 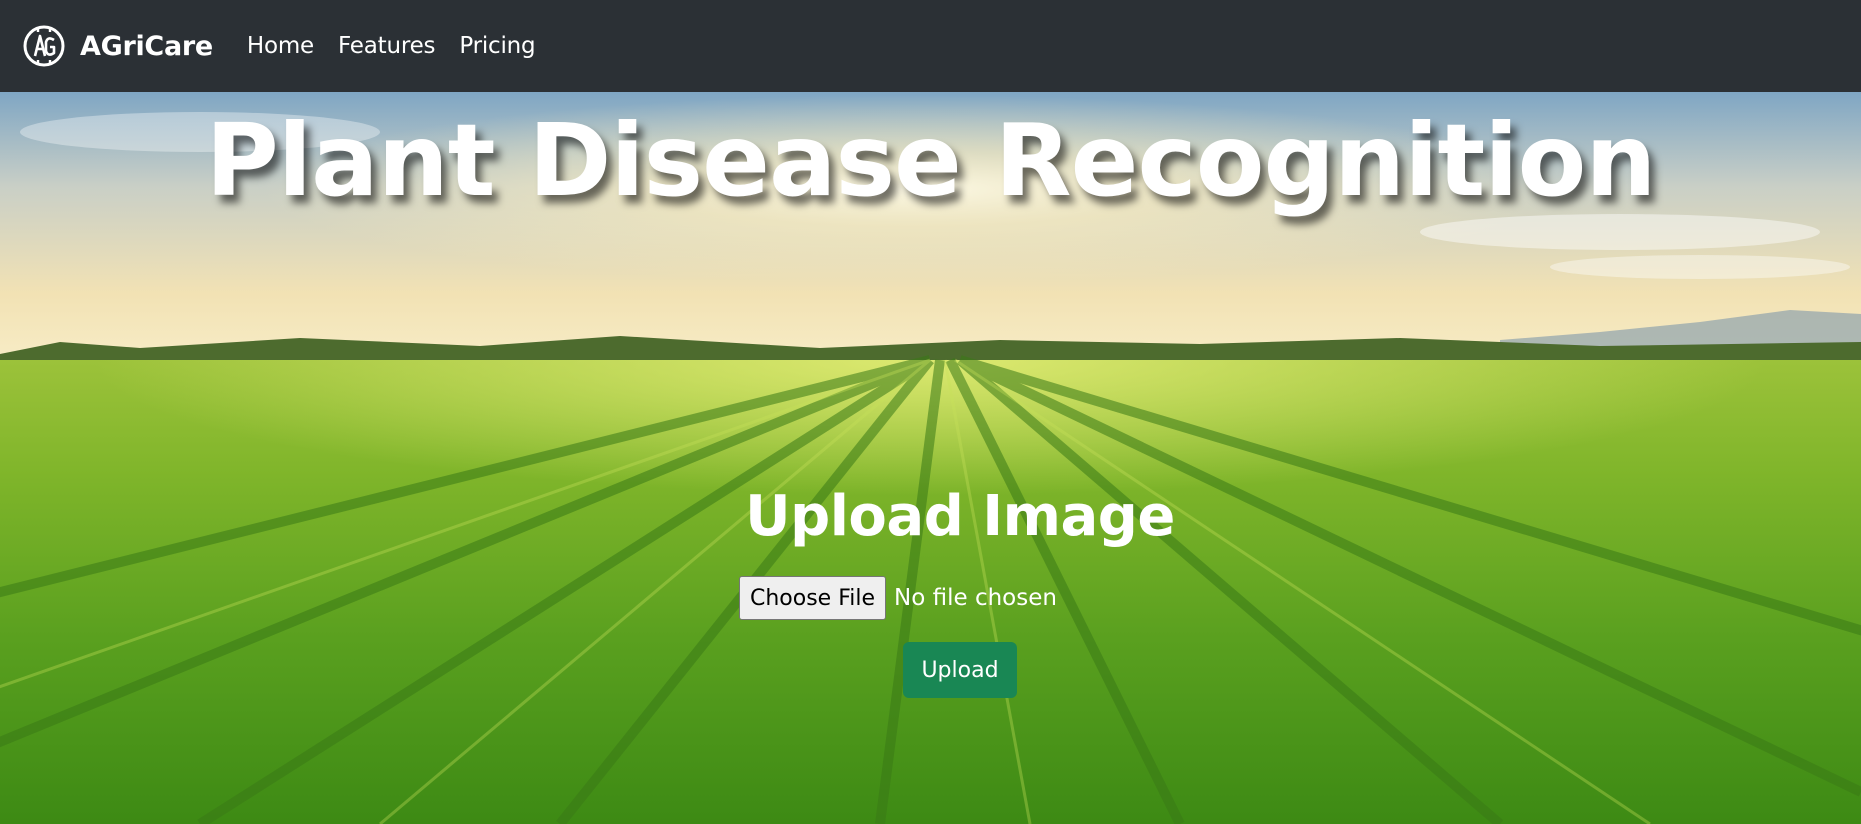 I want to click on nav-link-home: Home, so click(x=280, y=46).